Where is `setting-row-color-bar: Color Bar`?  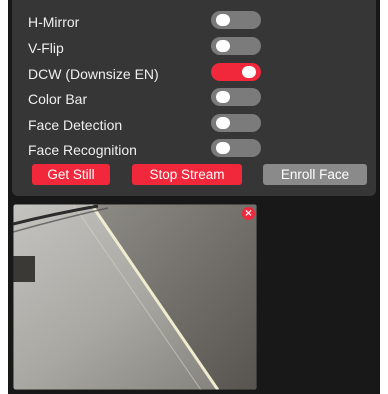 setting-row-color-bar: Color Bar is located at coordinates (194, 99).